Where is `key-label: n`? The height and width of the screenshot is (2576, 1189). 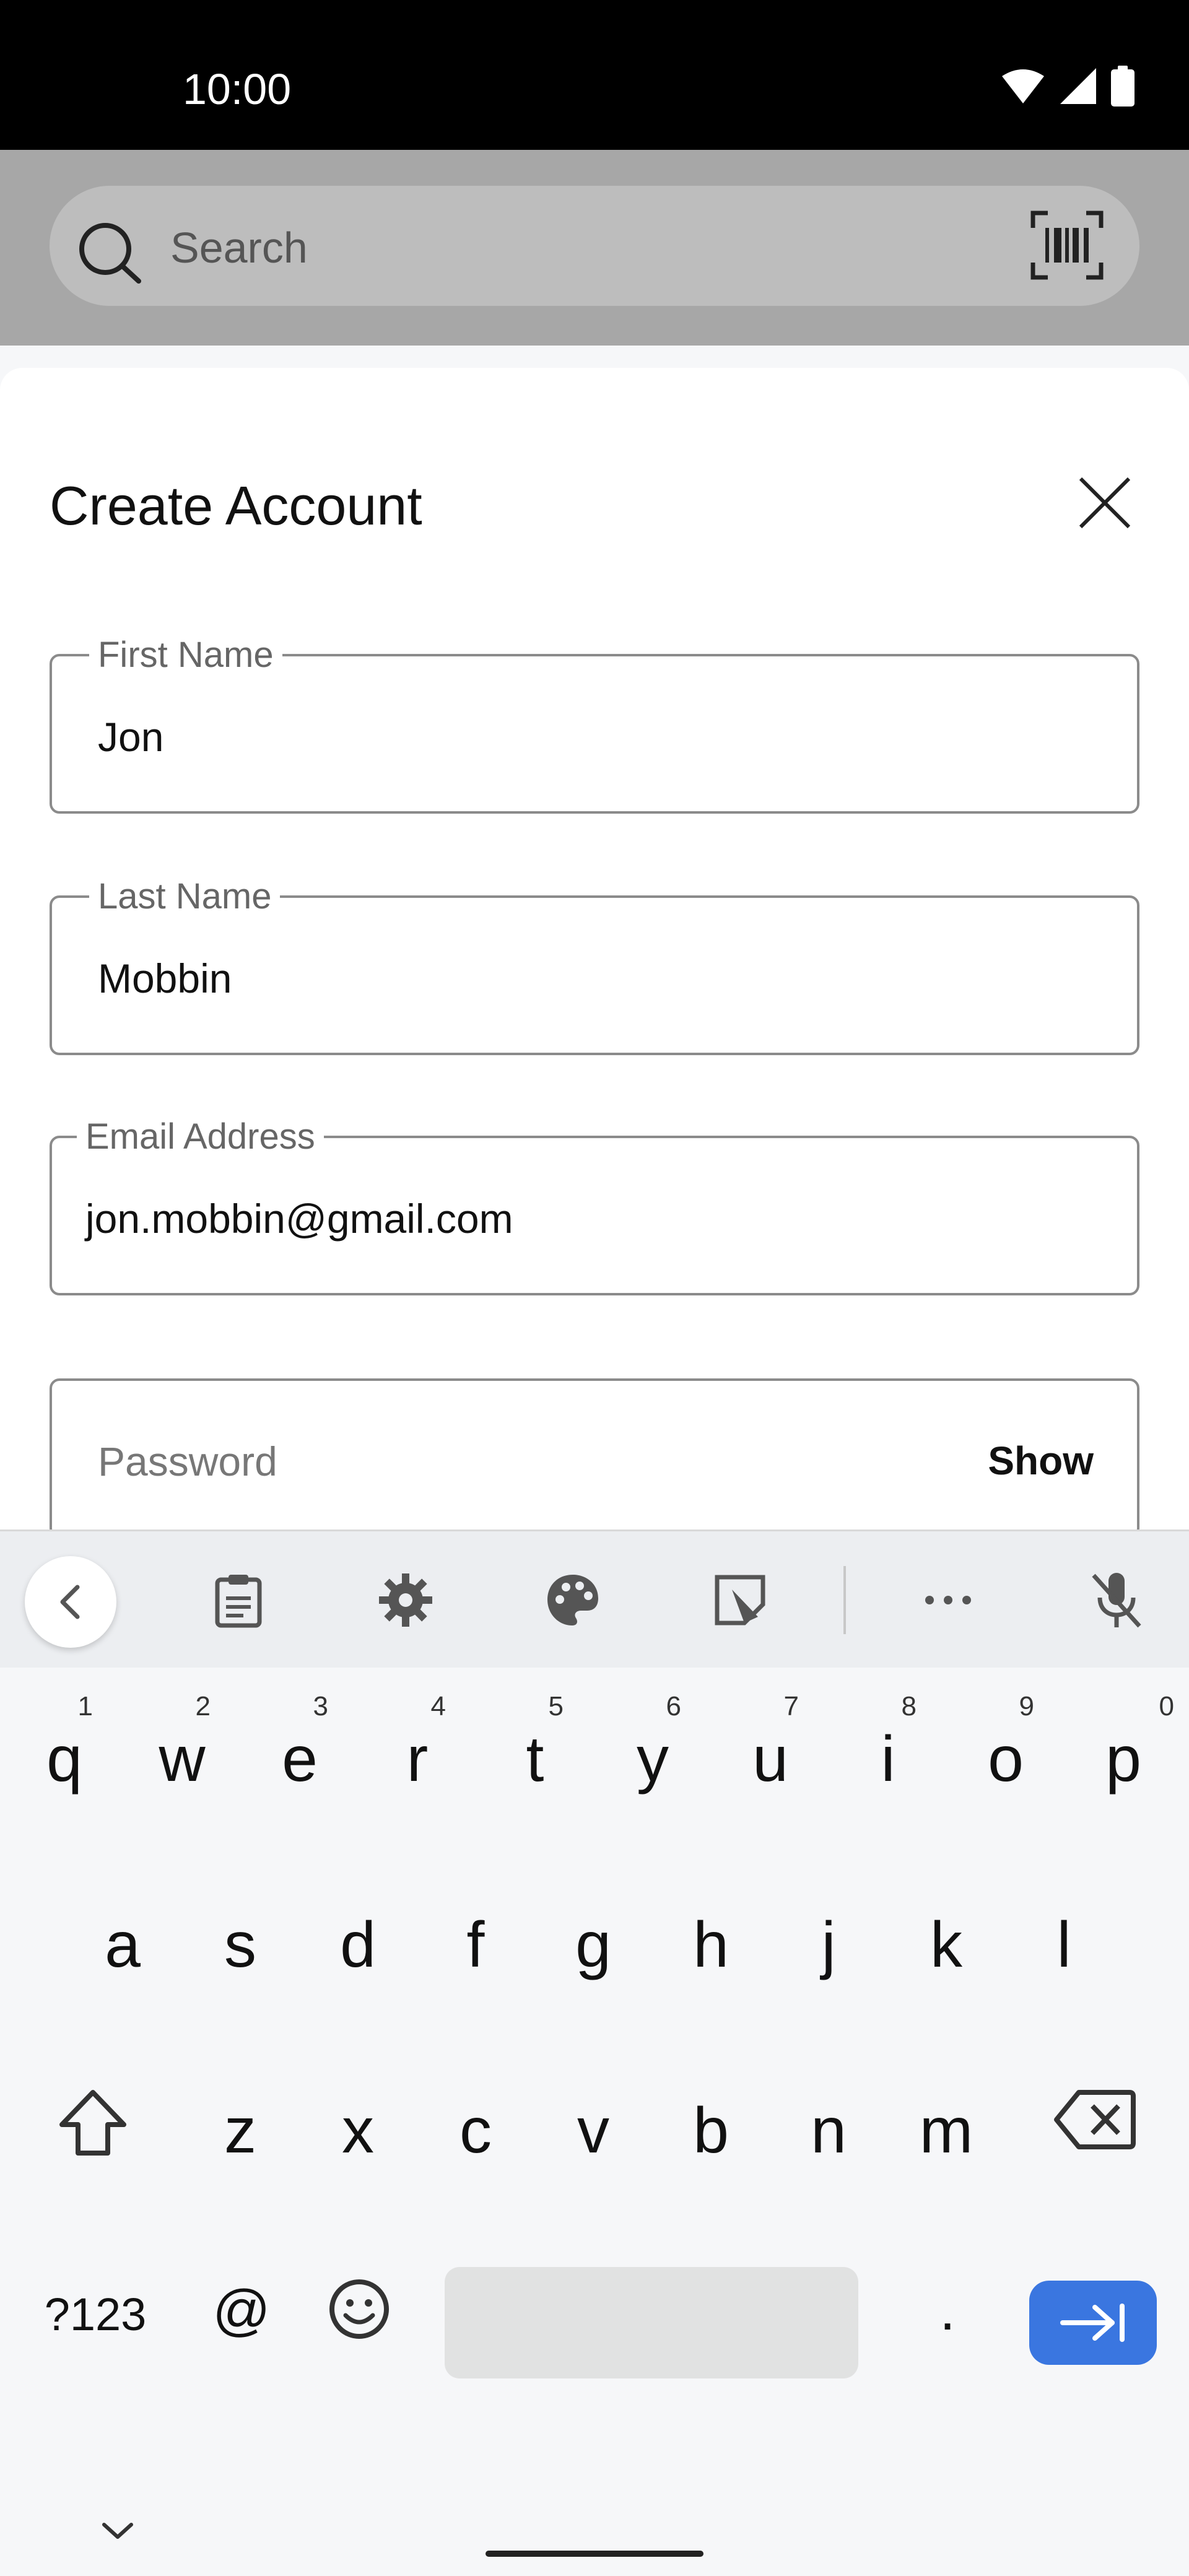
key-label: n is located at coordinates (829, 2131).